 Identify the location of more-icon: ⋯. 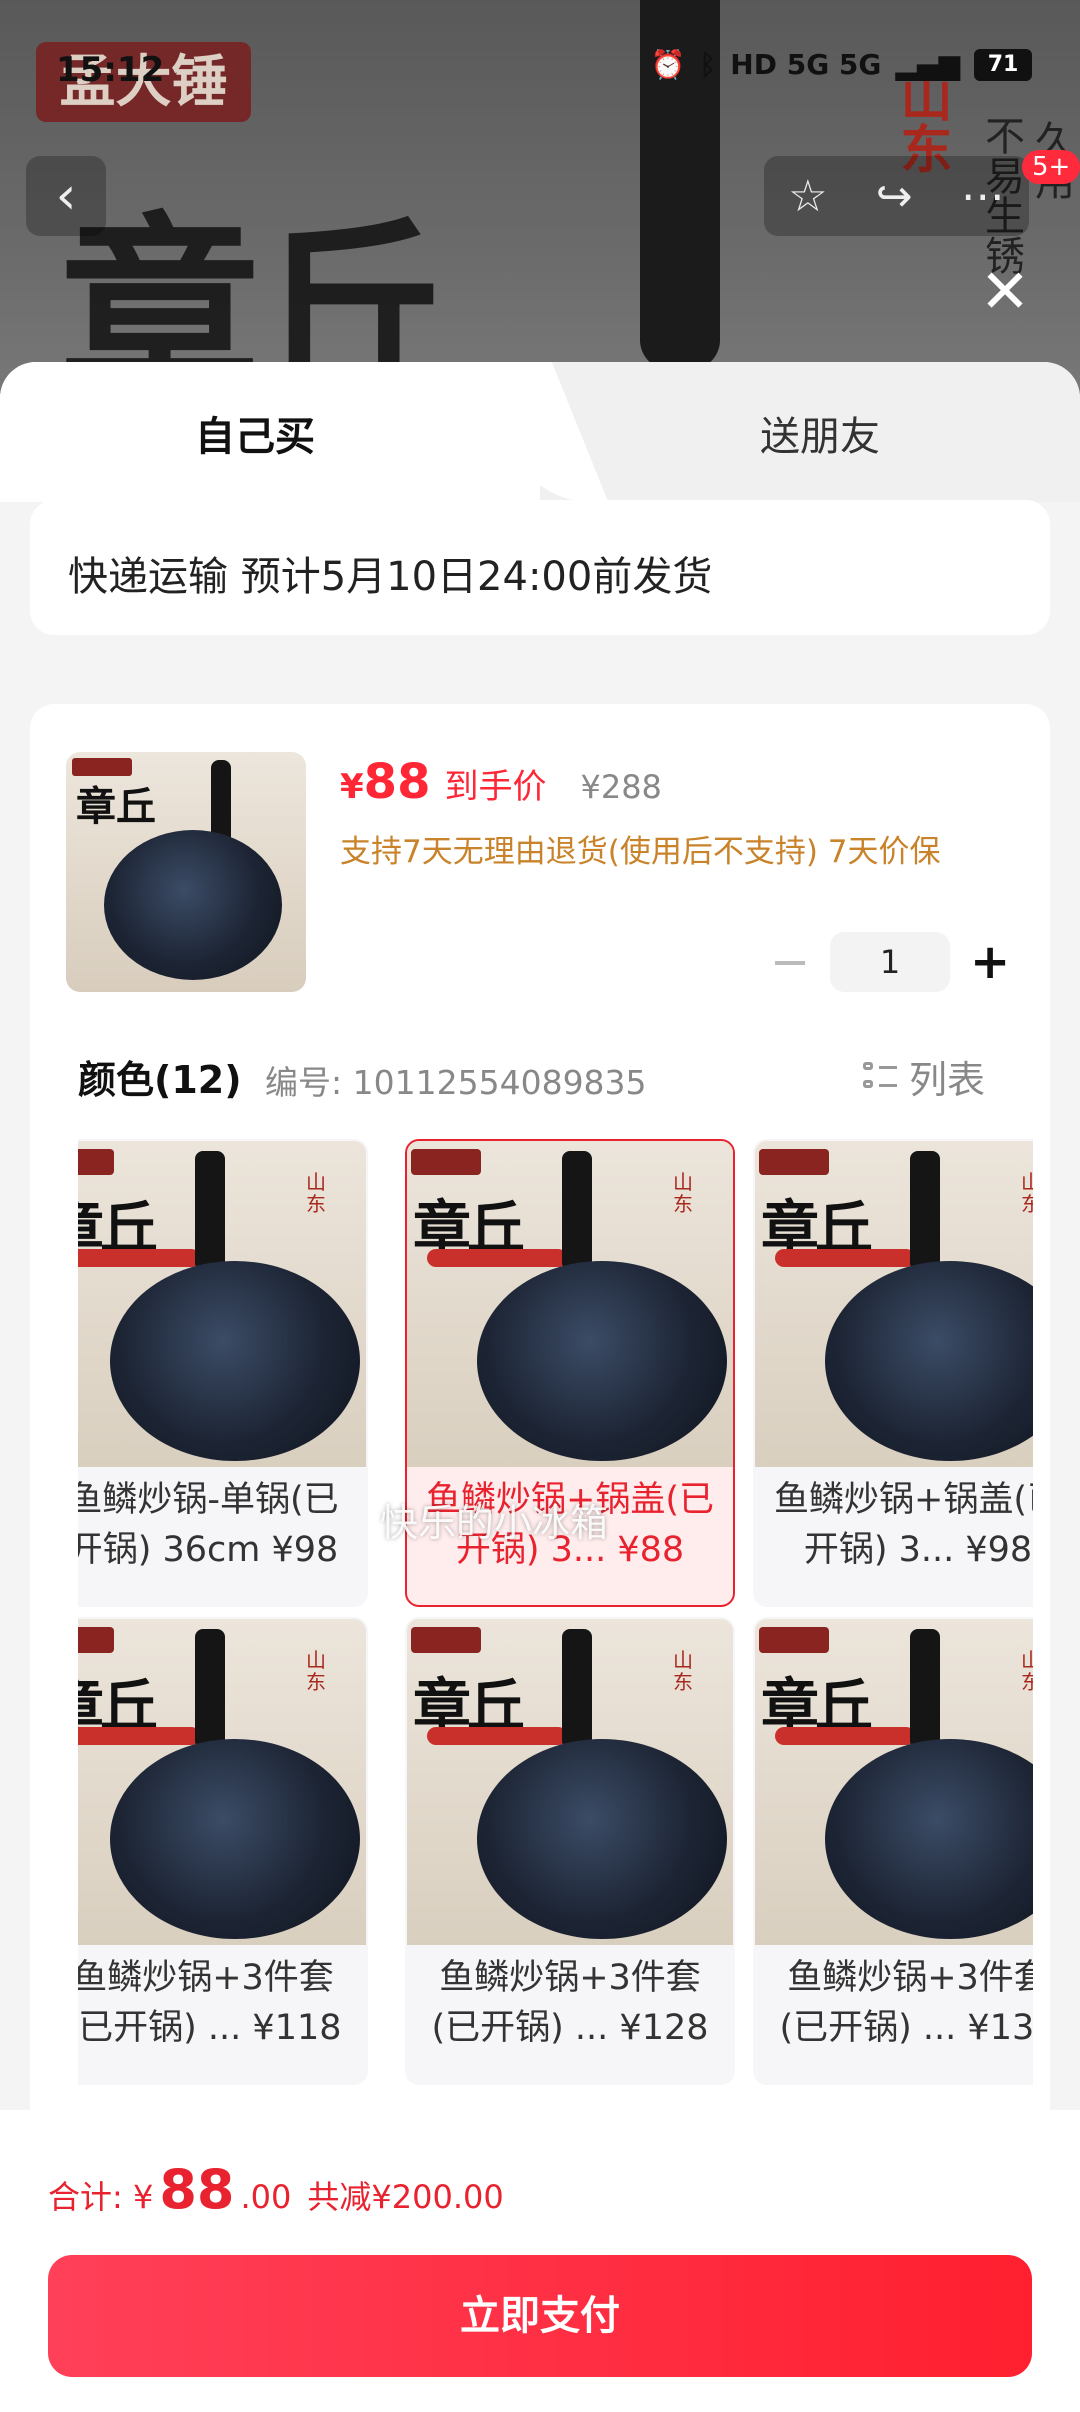
(983, 196).